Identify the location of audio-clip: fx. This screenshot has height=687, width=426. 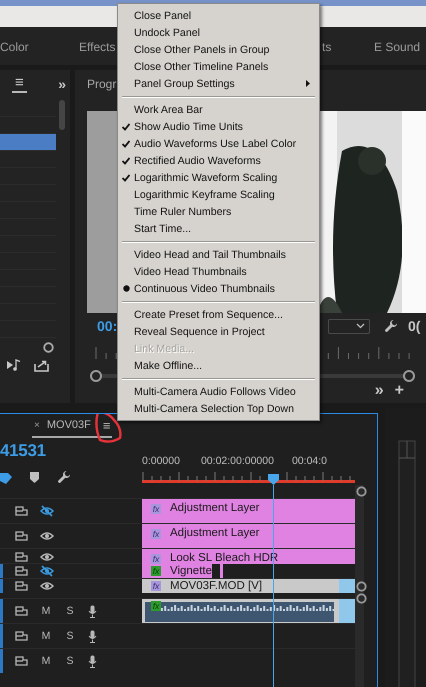
(240, 611).